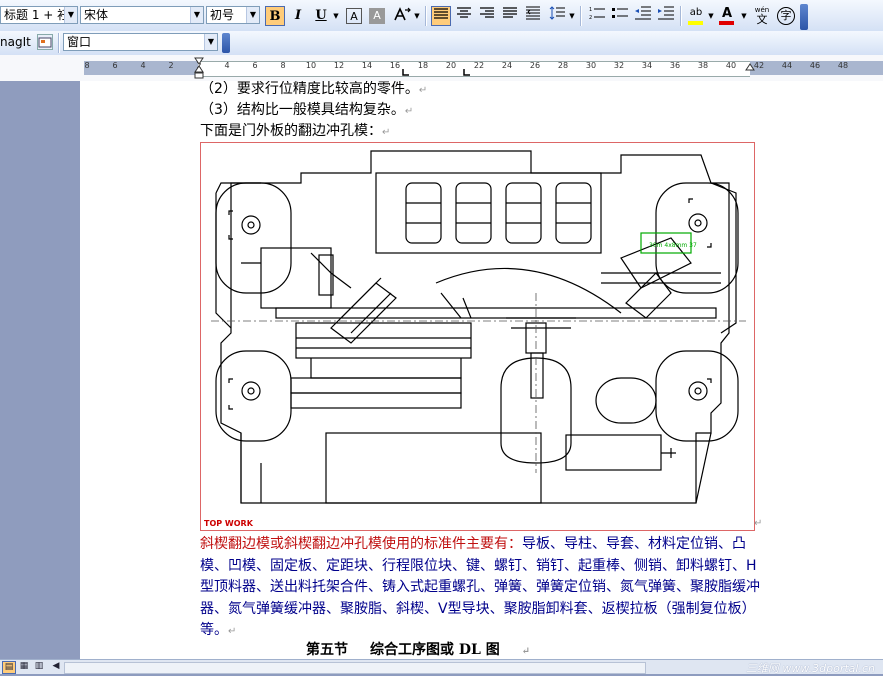 This screenshot has width=883, height=676. Describe the element at coordinates (557, 13) in the screenshot. I see `line-spacing-icon` at that location.